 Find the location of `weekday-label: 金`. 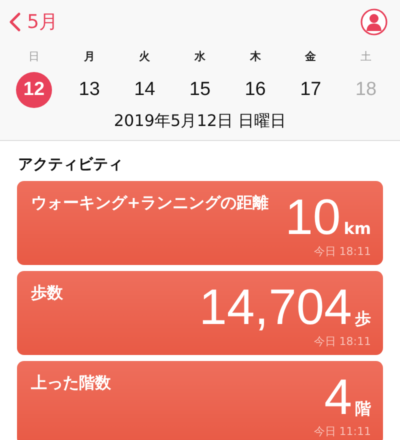

weekday-label: 金 is located at coordinates (310, 56).